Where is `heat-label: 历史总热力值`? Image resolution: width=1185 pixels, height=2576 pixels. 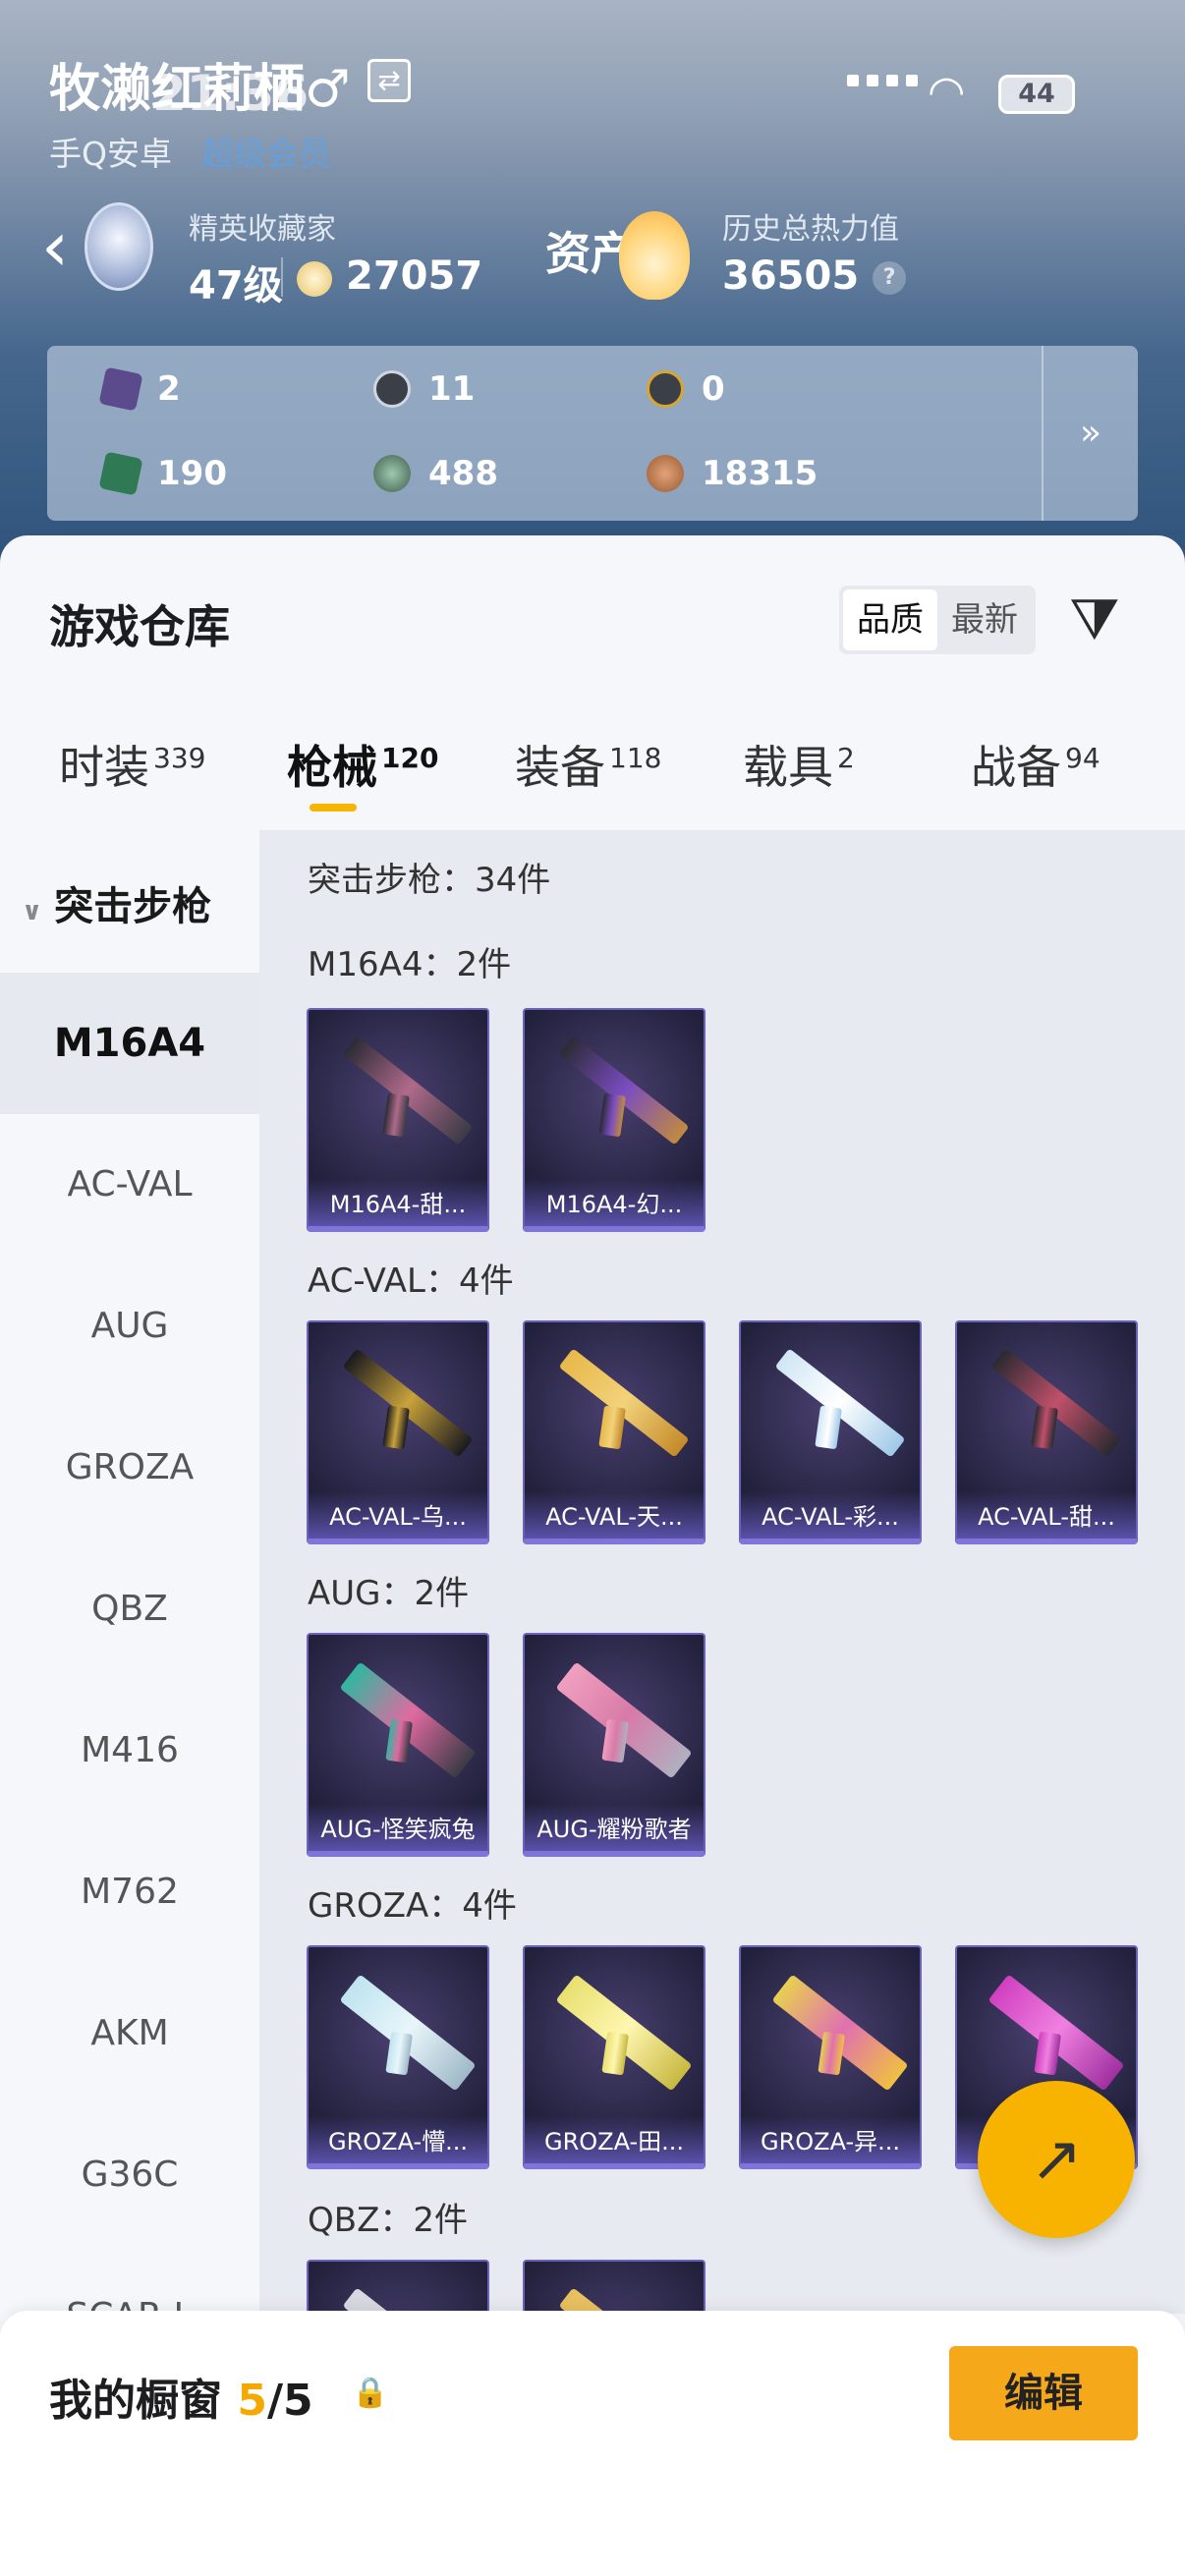
heat-label: 历史总热力值 is located at coordinates (811, 229).